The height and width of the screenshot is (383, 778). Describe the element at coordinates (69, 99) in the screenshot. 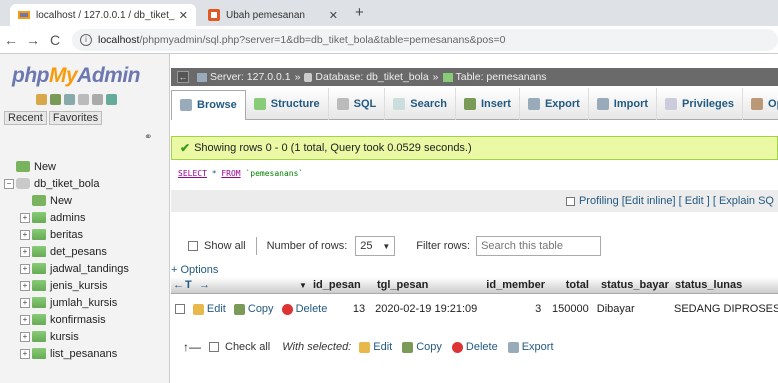

I see `docs-icon` at that location.